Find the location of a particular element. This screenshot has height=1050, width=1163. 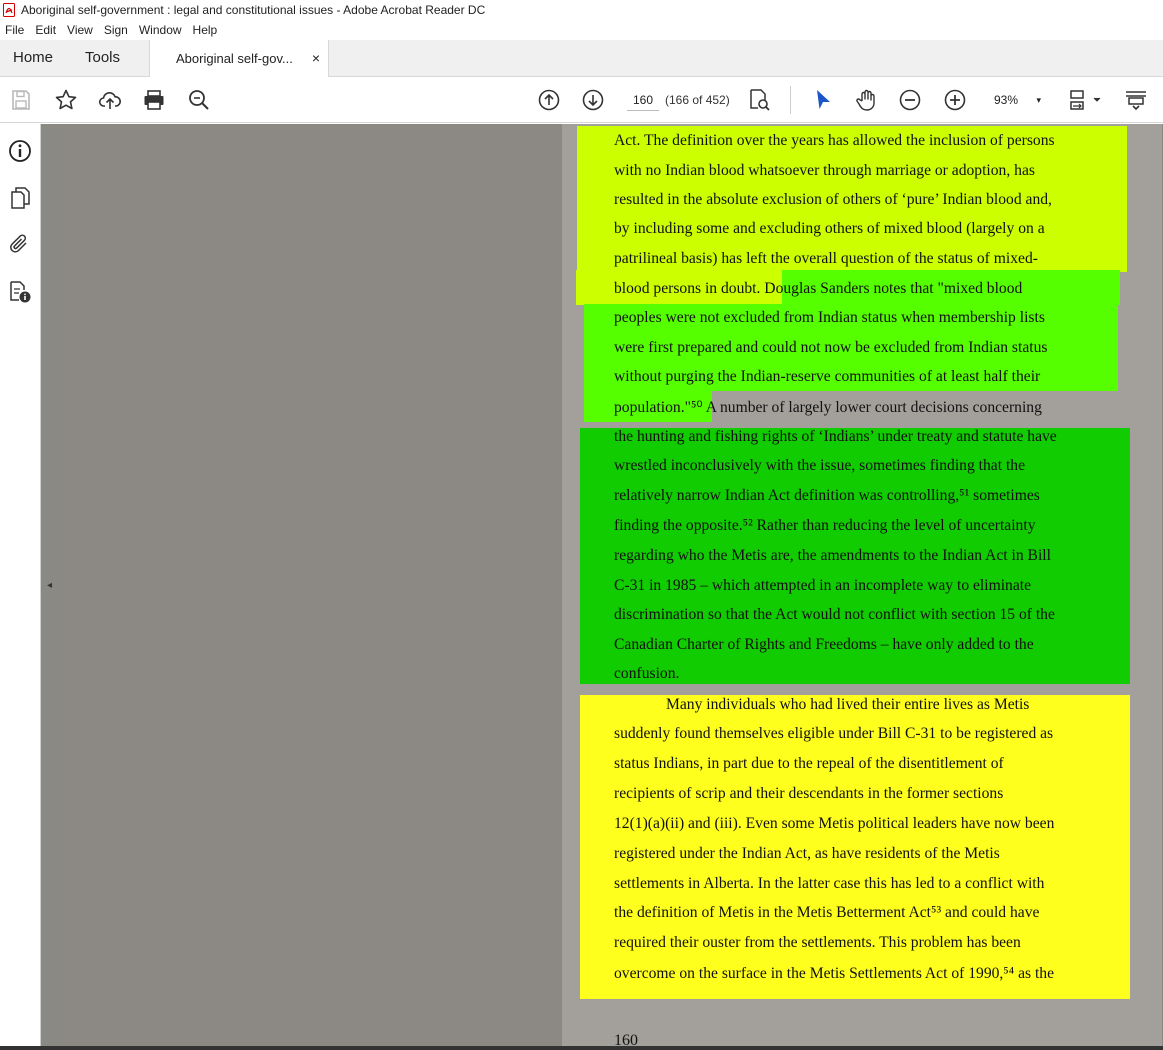

page-search-icon is located at coordinates (759, 100).